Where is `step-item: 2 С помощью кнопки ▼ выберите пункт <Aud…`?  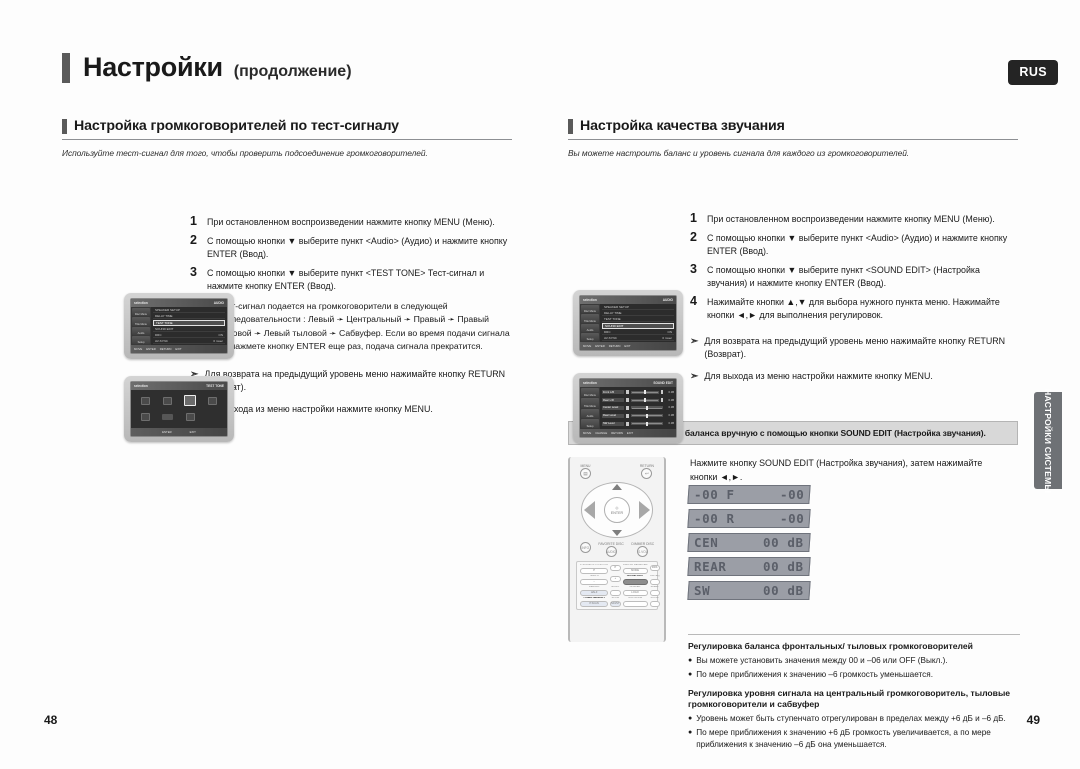 step-item: 2 С помощью кнопки ▼ выберите пункт <Aud… is located at coordinates (351, 247).